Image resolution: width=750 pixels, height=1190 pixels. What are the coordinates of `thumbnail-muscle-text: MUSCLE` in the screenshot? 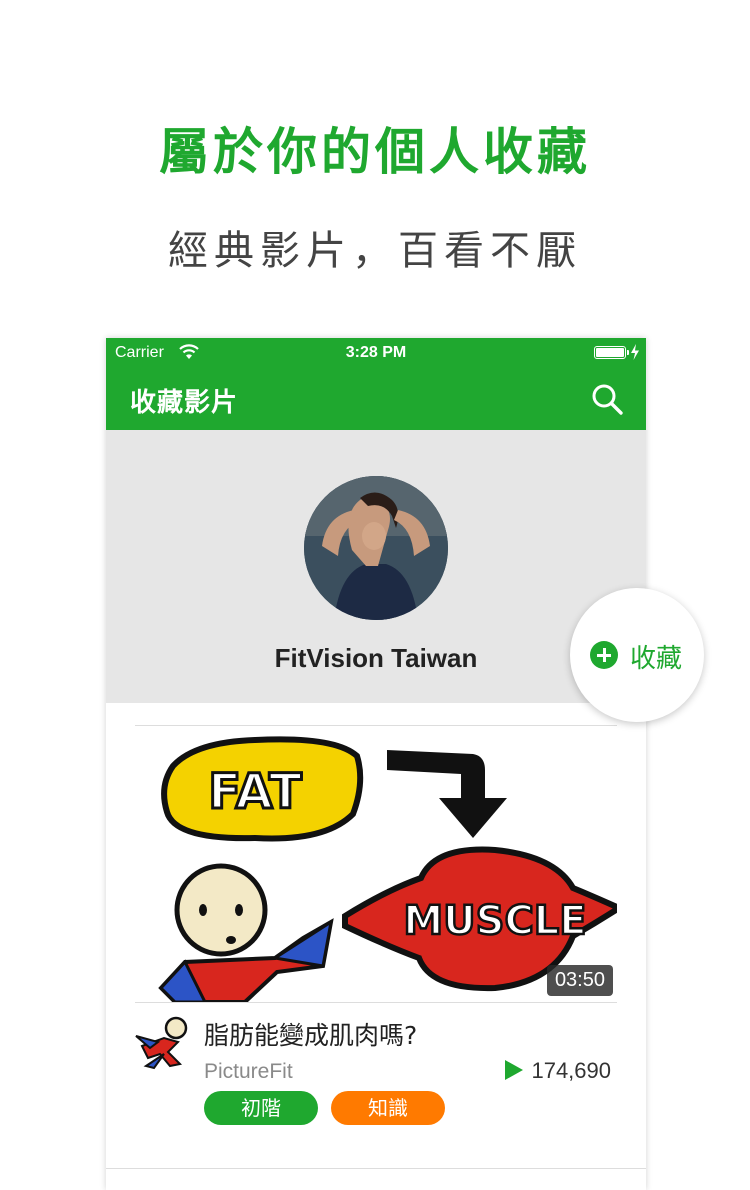 It's located at (494, 921).